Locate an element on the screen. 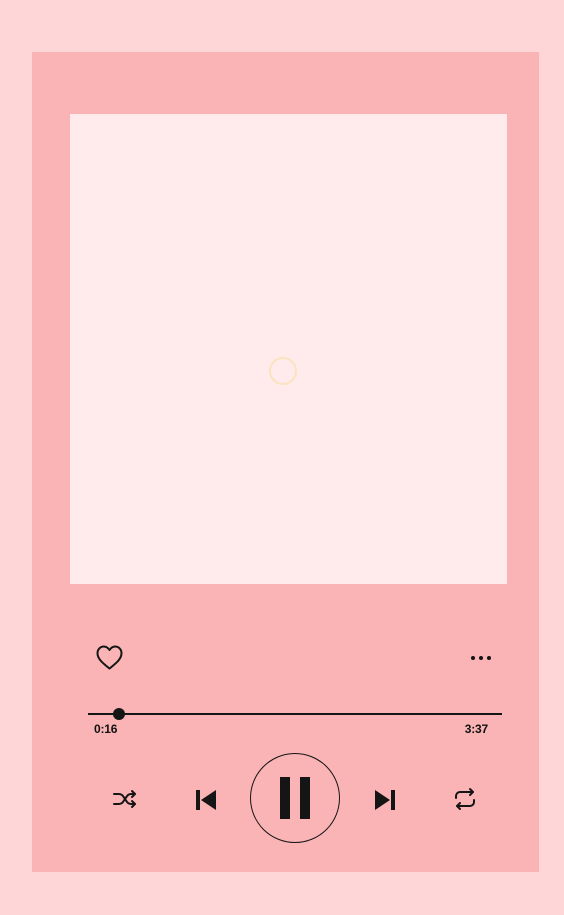 The image size is (564, 915). heart-outline-icon is located at coordinates (109, 657).